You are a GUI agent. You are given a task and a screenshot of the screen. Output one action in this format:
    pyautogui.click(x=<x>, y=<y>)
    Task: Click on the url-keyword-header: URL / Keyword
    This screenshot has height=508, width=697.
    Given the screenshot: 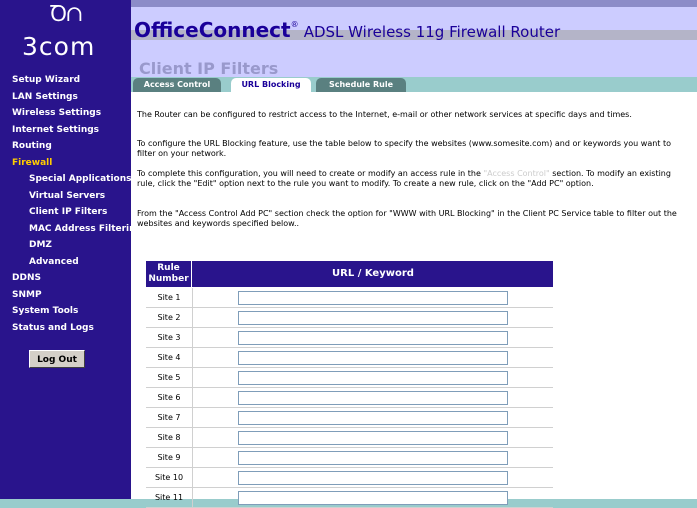 What is the action you would take?
    pyautogui.click(x=373, y=273)
    